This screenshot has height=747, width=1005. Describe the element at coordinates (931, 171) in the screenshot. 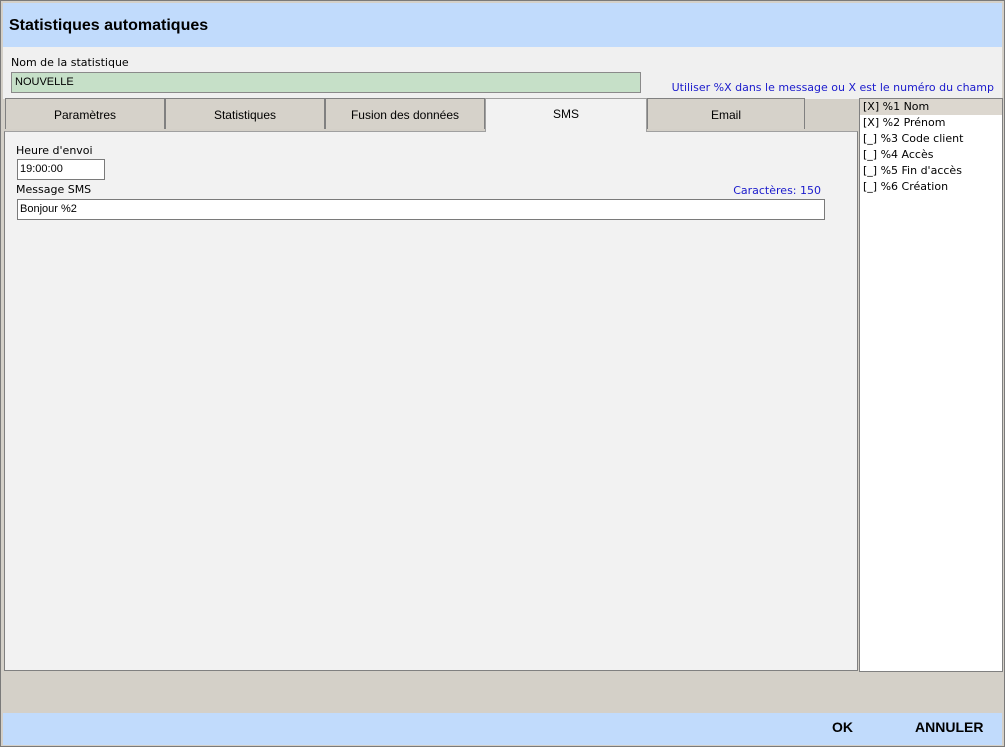

I see `field-item-fin-acces: [_] %5 Fin d'accès` at that location.